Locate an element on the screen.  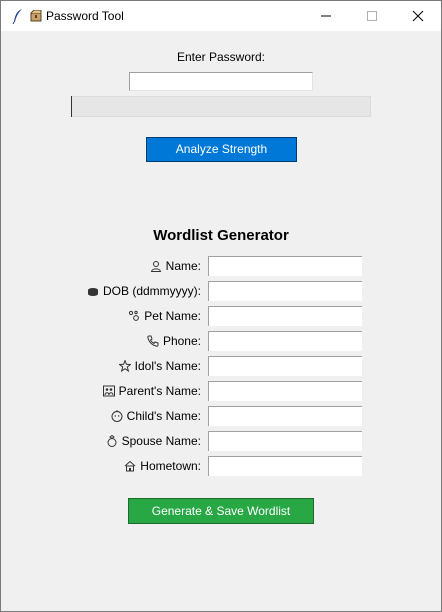
field-row: Spouse Name: is located at coordinates (221, 442).